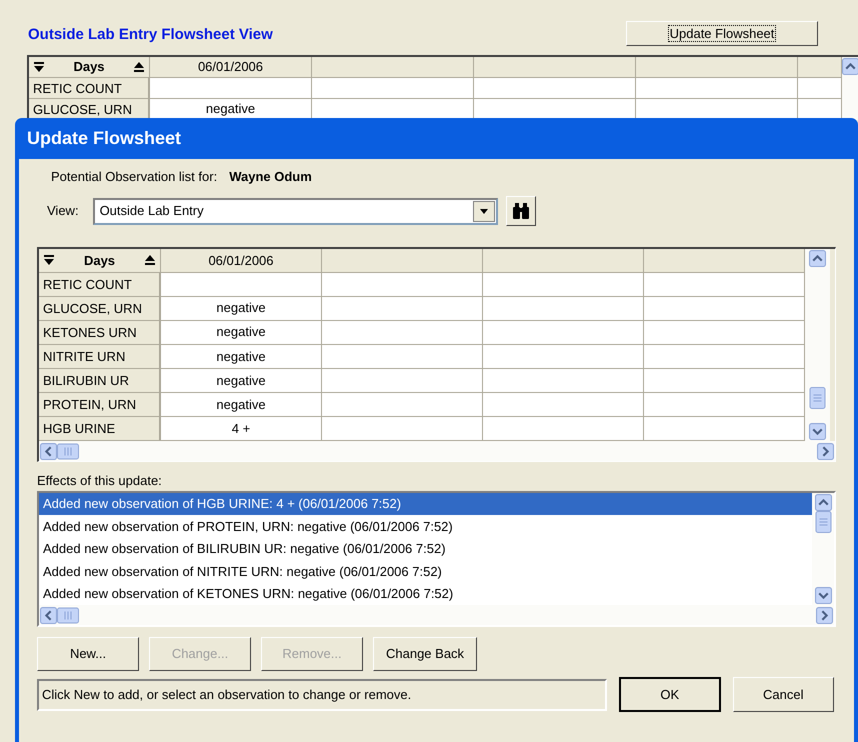 Image resolution: width=858 pixels, height=742 pixels. I want to click on view-label: View:, so click(63, 211).